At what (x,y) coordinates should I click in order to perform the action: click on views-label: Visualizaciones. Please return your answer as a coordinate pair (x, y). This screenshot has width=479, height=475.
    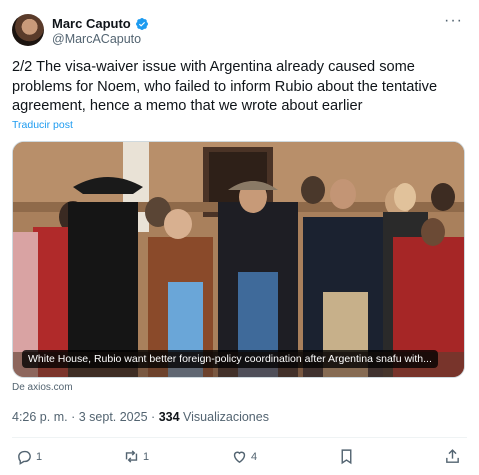
    Looking at the image, I should click on (226, 417).